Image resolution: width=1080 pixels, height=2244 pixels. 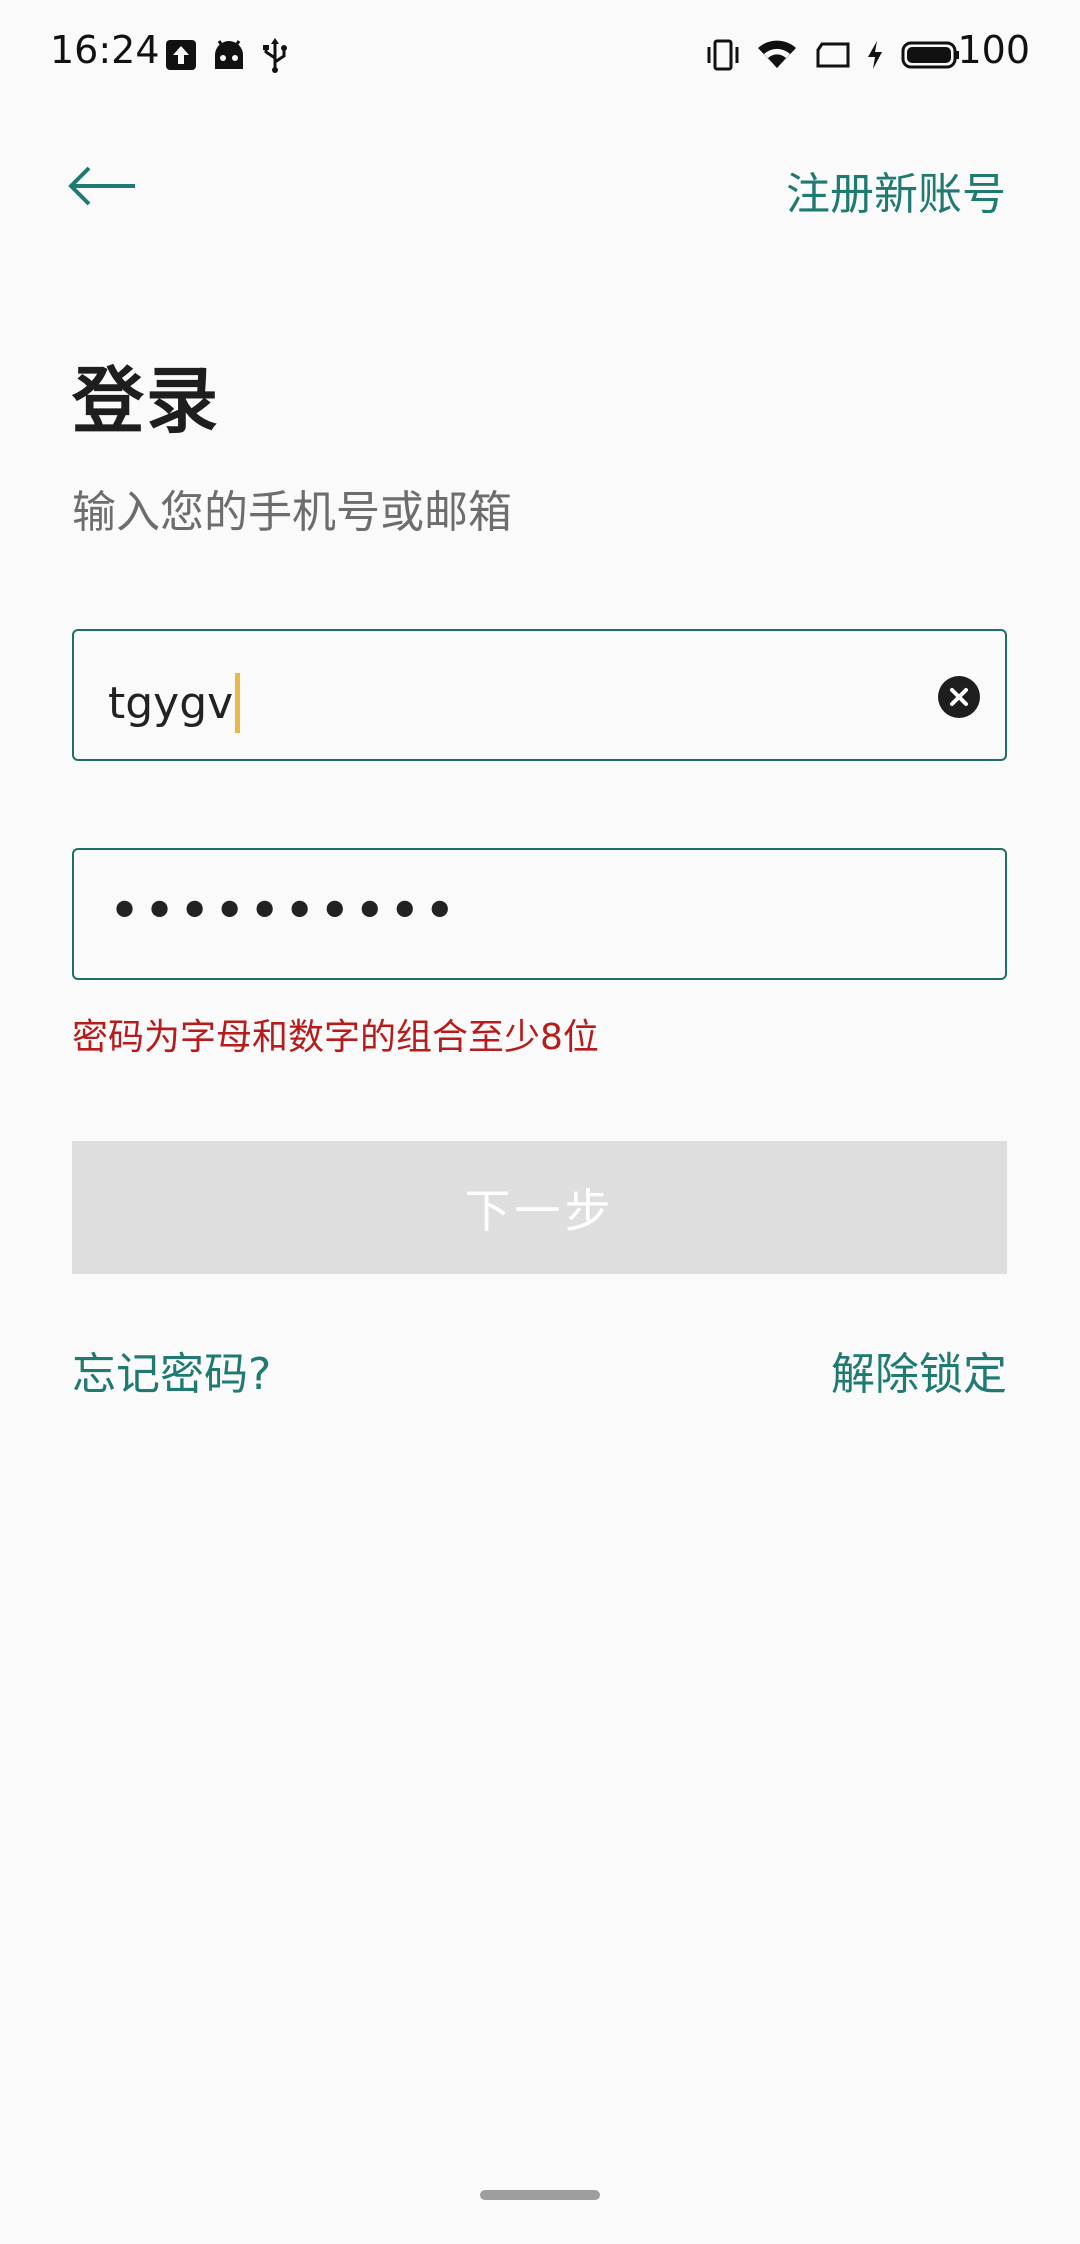 I want to click on password-input-value: ••••••••••, so click(x=283, y=911).